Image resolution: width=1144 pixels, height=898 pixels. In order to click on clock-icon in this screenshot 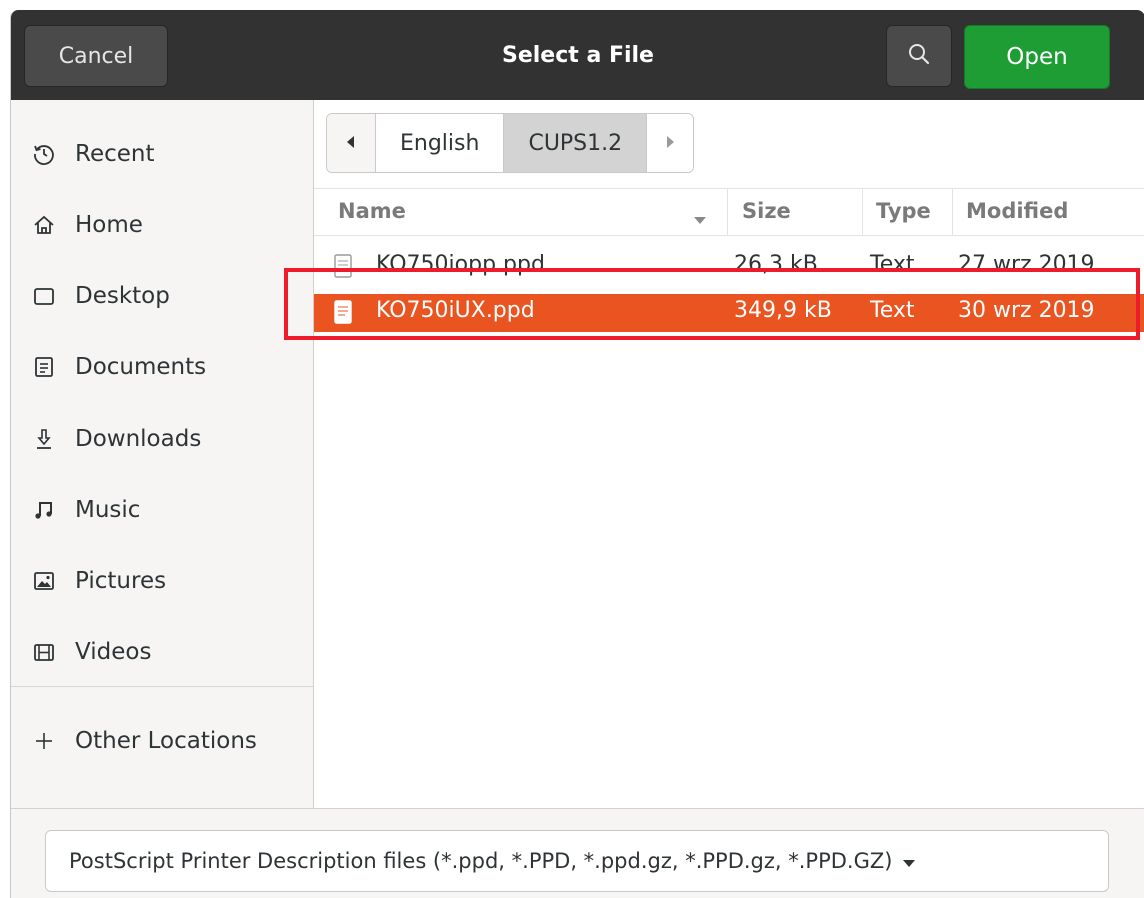, I will do `click(44, 154)`.